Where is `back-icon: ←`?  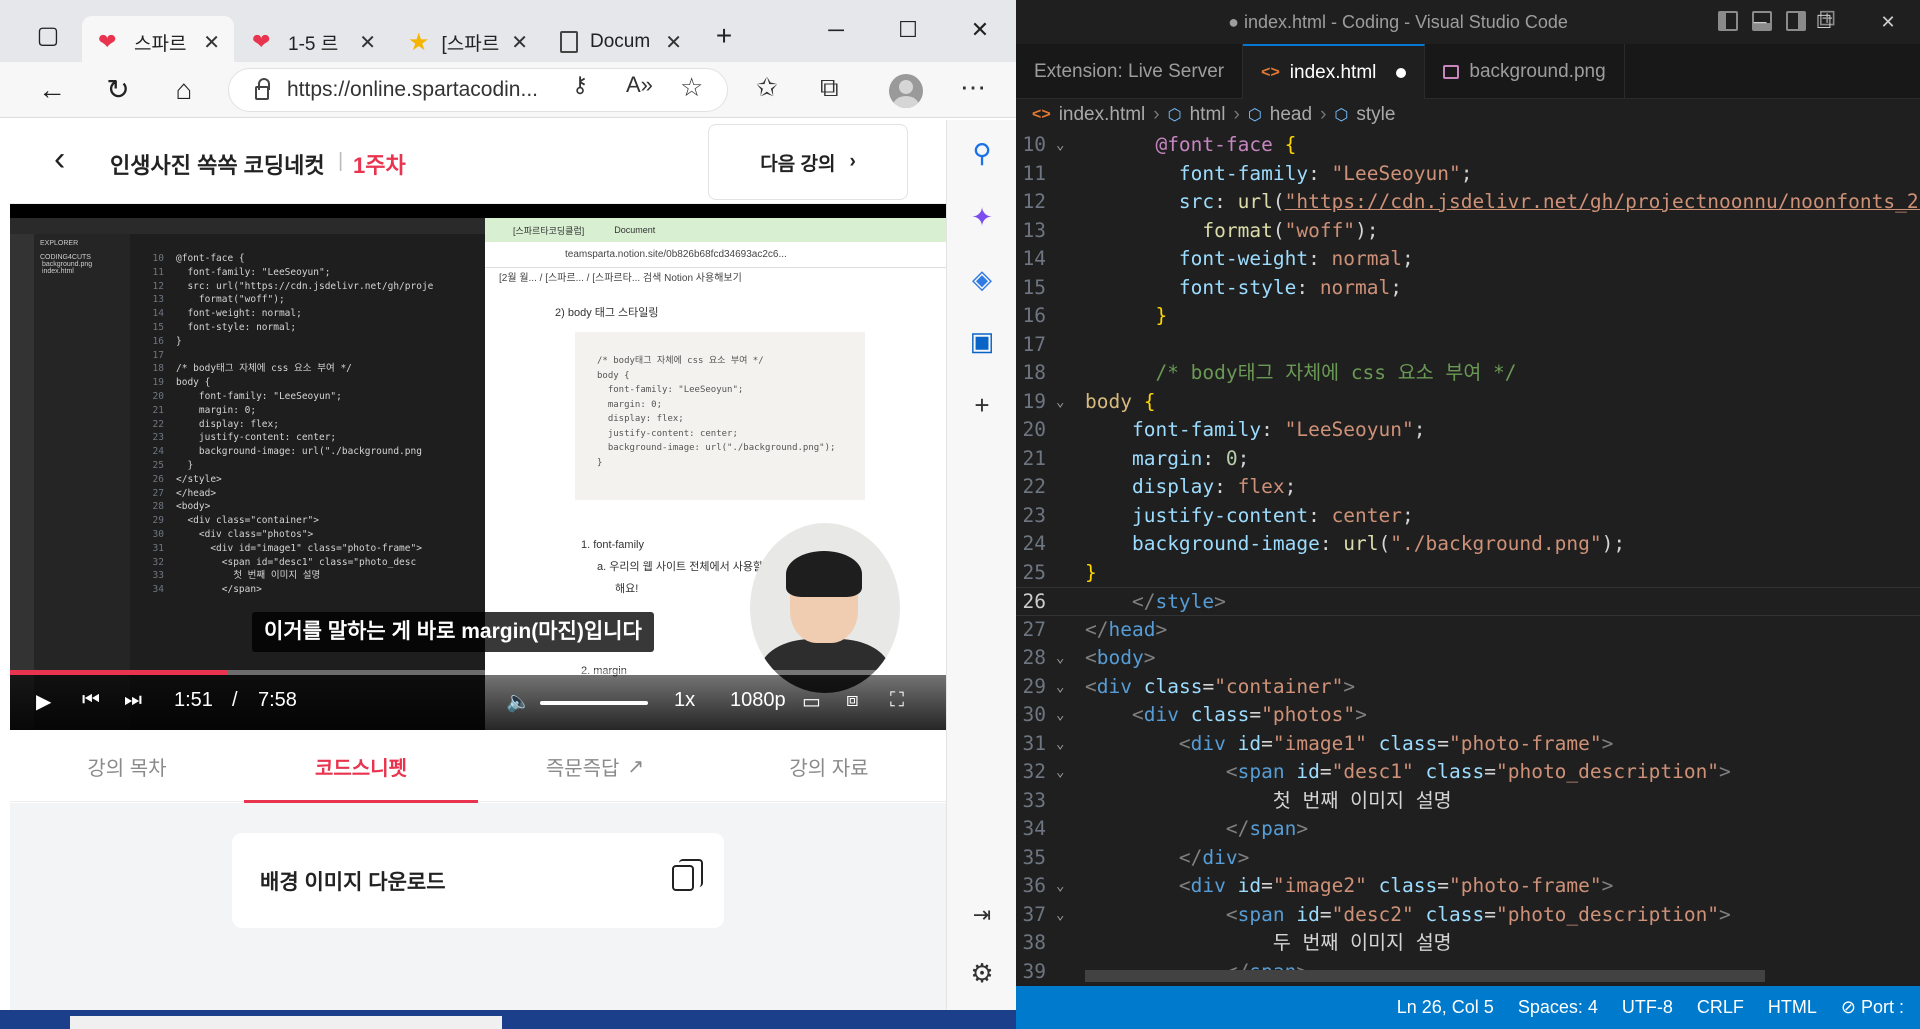 back-icon: ← is located at coordinates (52, 90).